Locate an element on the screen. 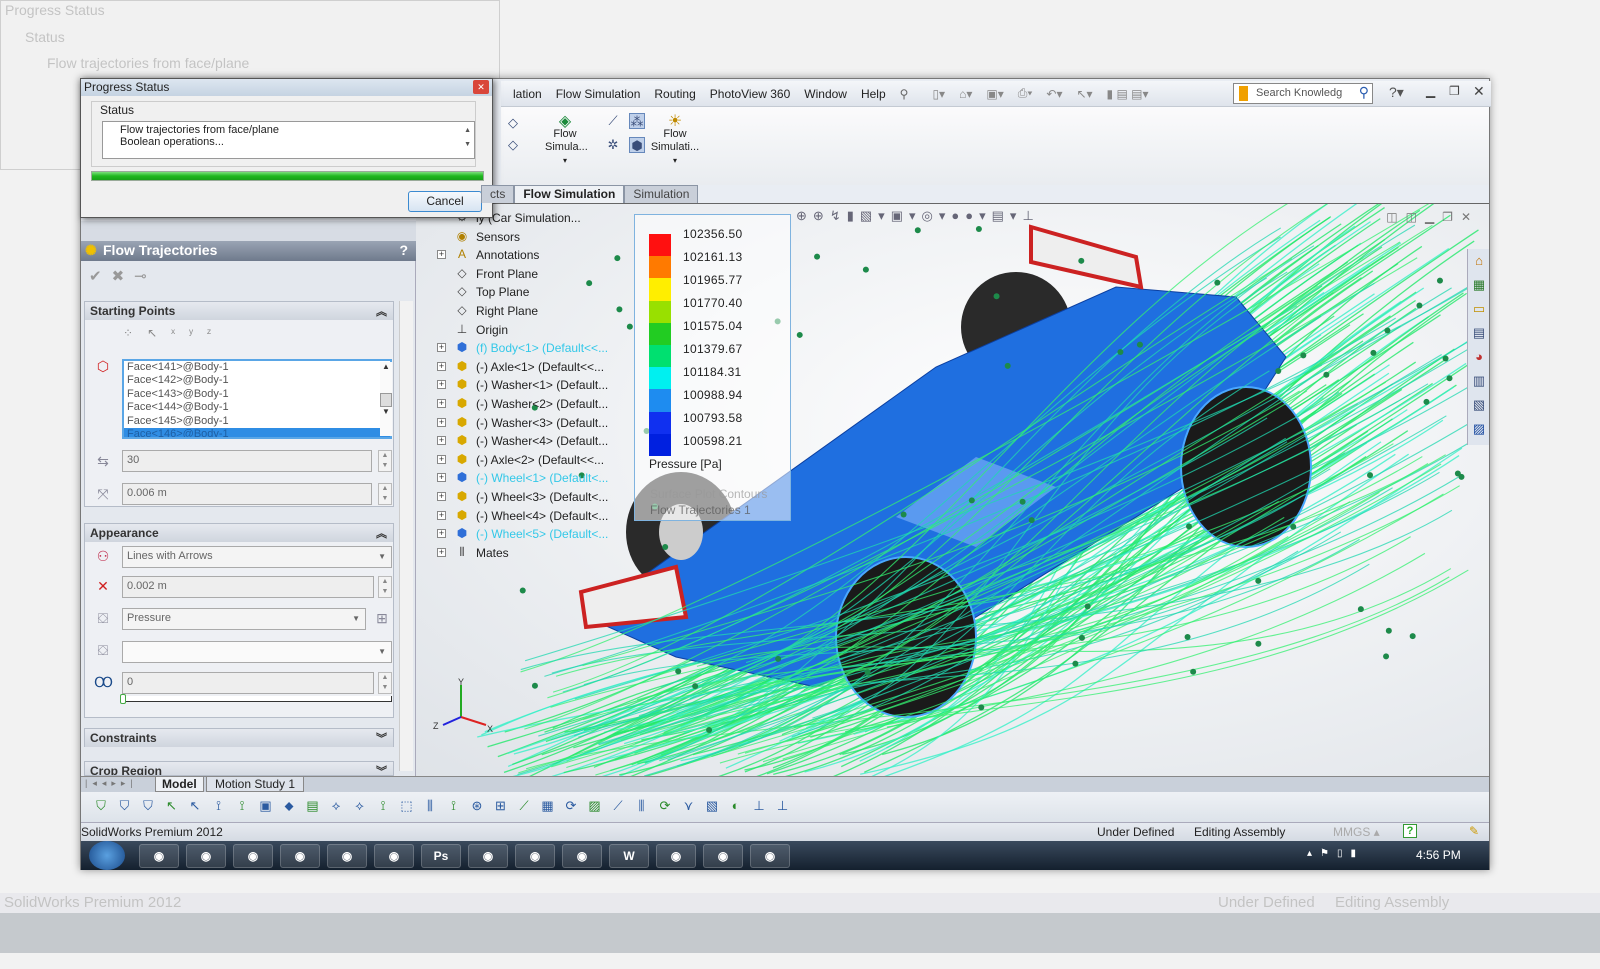 Image resolution: width=1600 pixels, height=969 pixels. toolbar-tool-icon: ◐ is located at coordinates (736, 806).